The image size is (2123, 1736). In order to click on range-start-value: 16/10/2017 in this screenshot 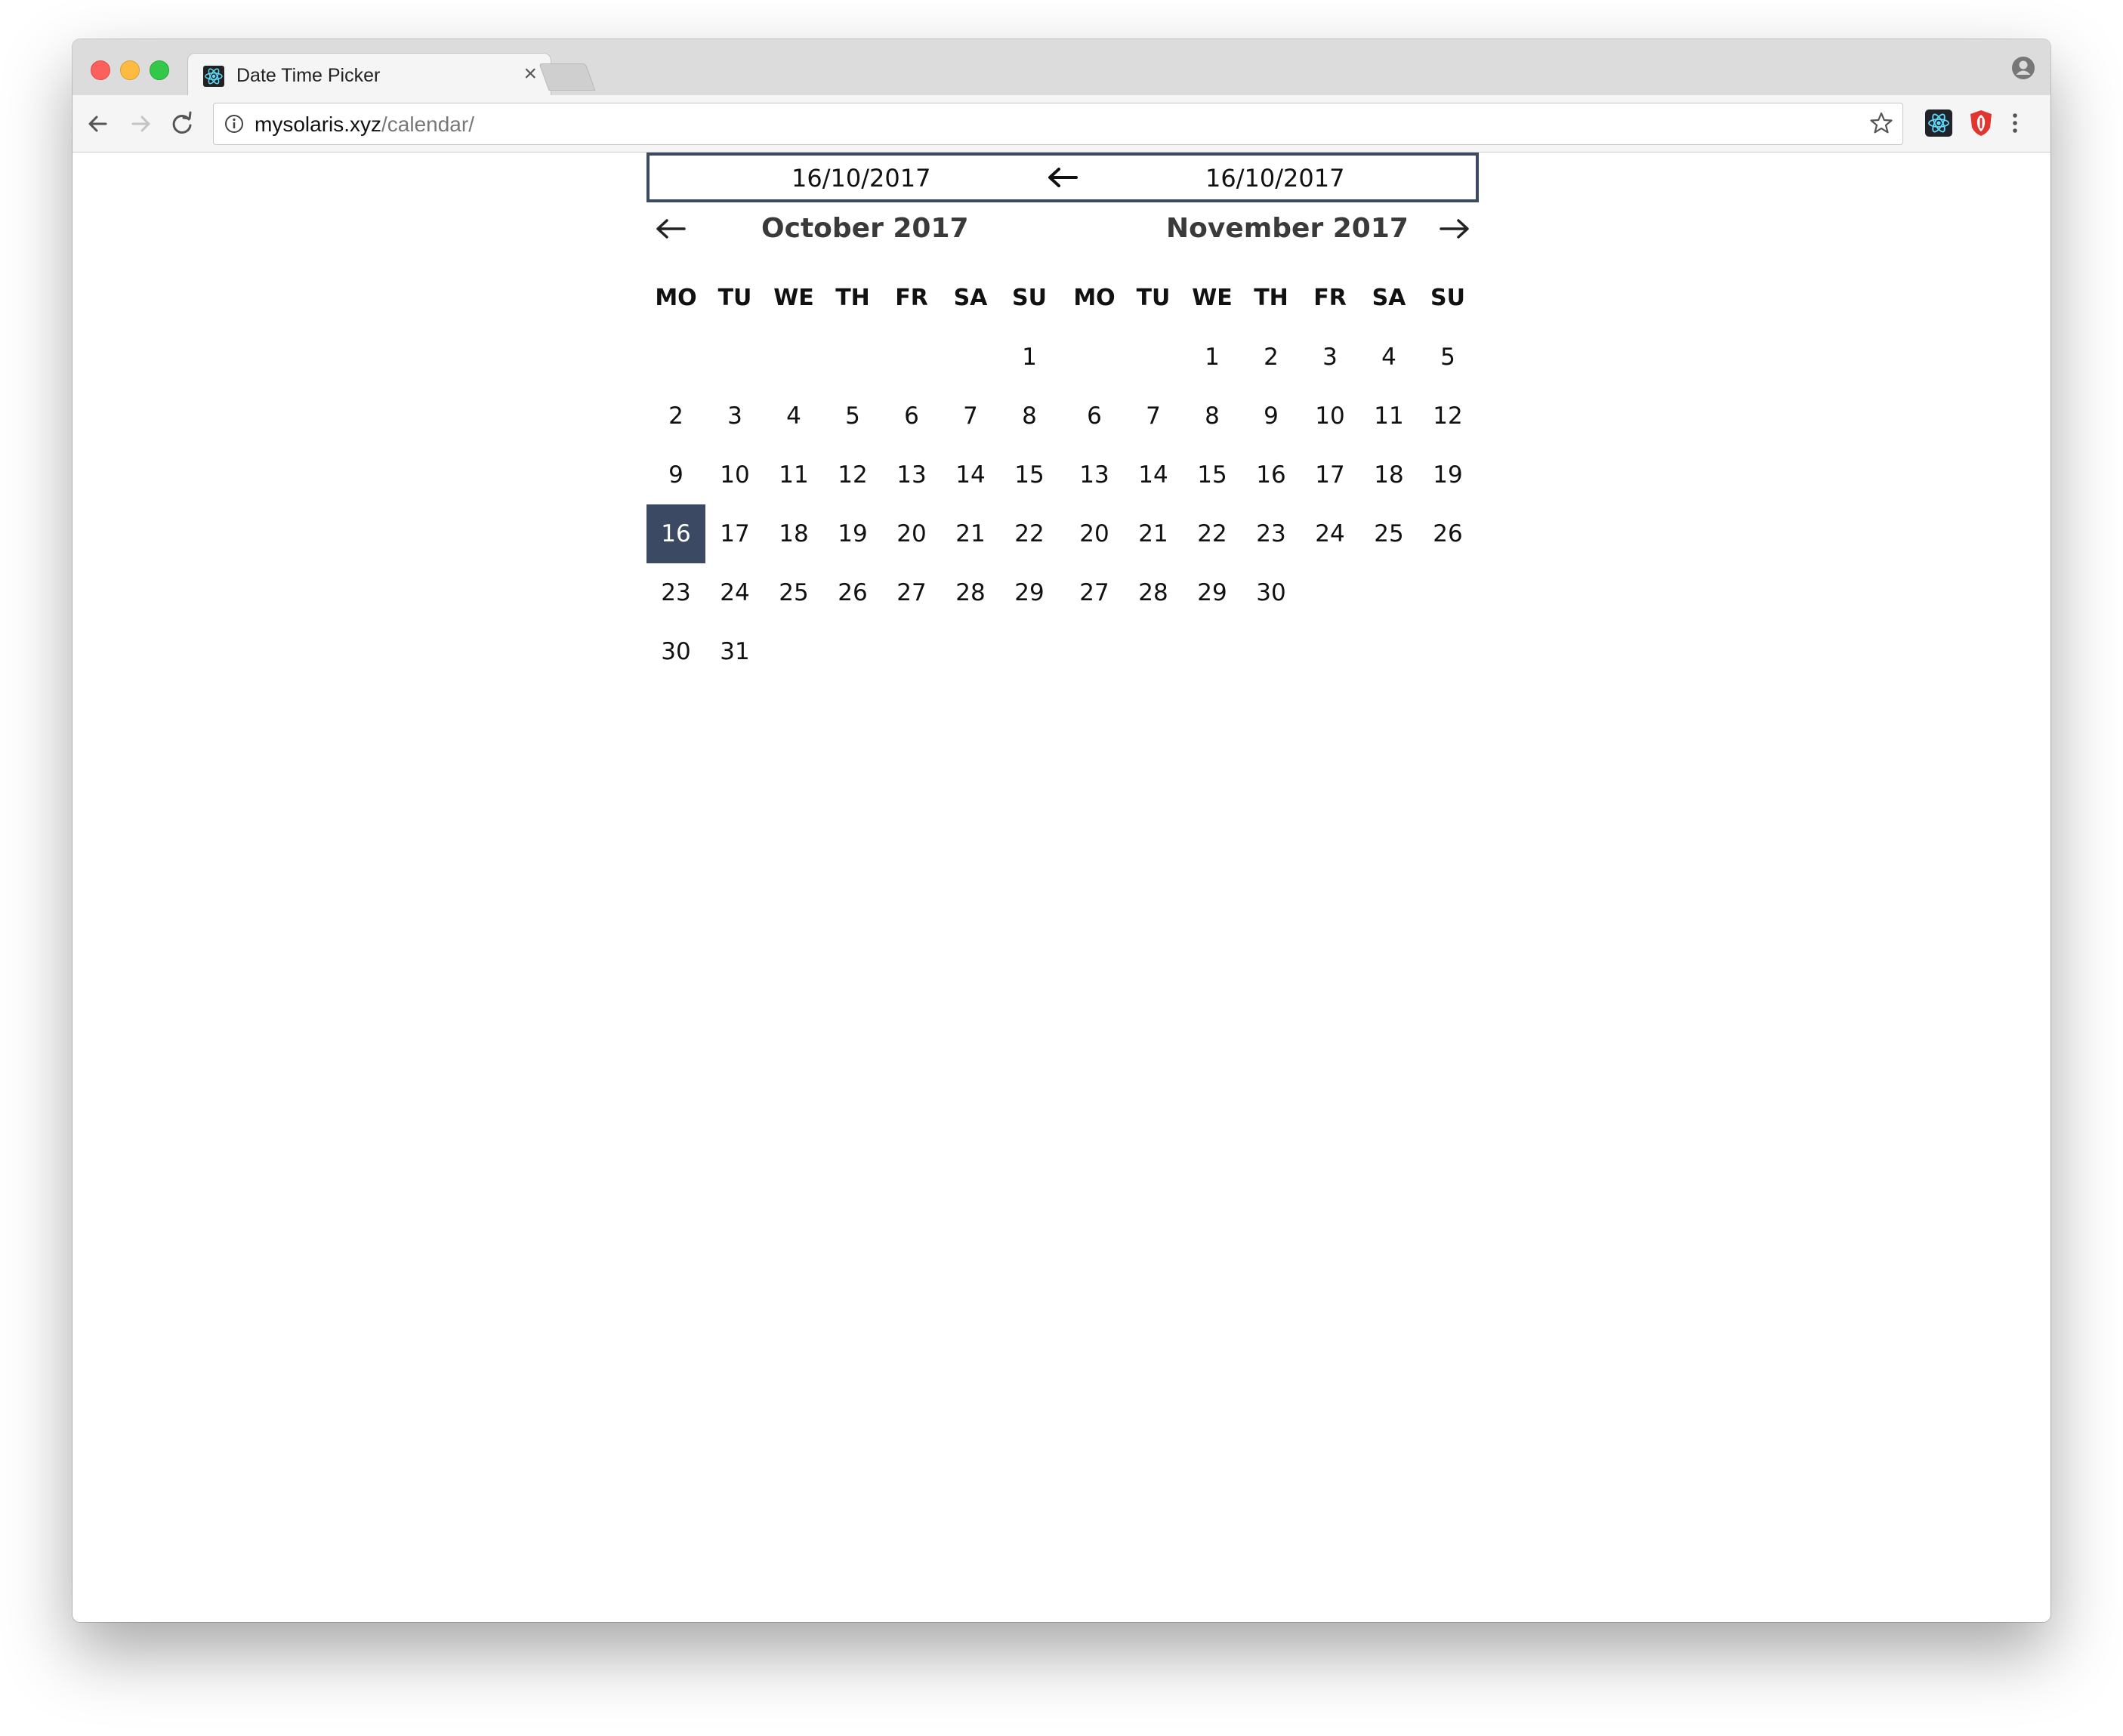, I will do `click(861, 179)`.